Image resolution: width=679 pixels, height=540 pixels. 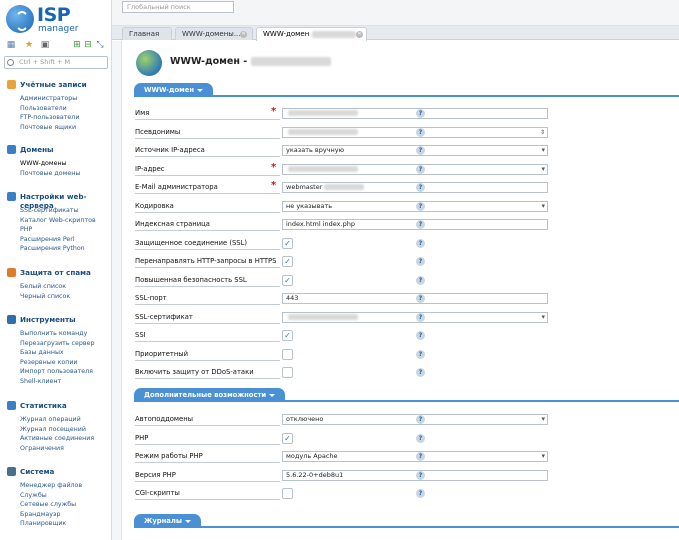 What do you see at coordinates (117, 290) in the screenshot?
I see `collapse-strip` at bounding box center [117, 290].